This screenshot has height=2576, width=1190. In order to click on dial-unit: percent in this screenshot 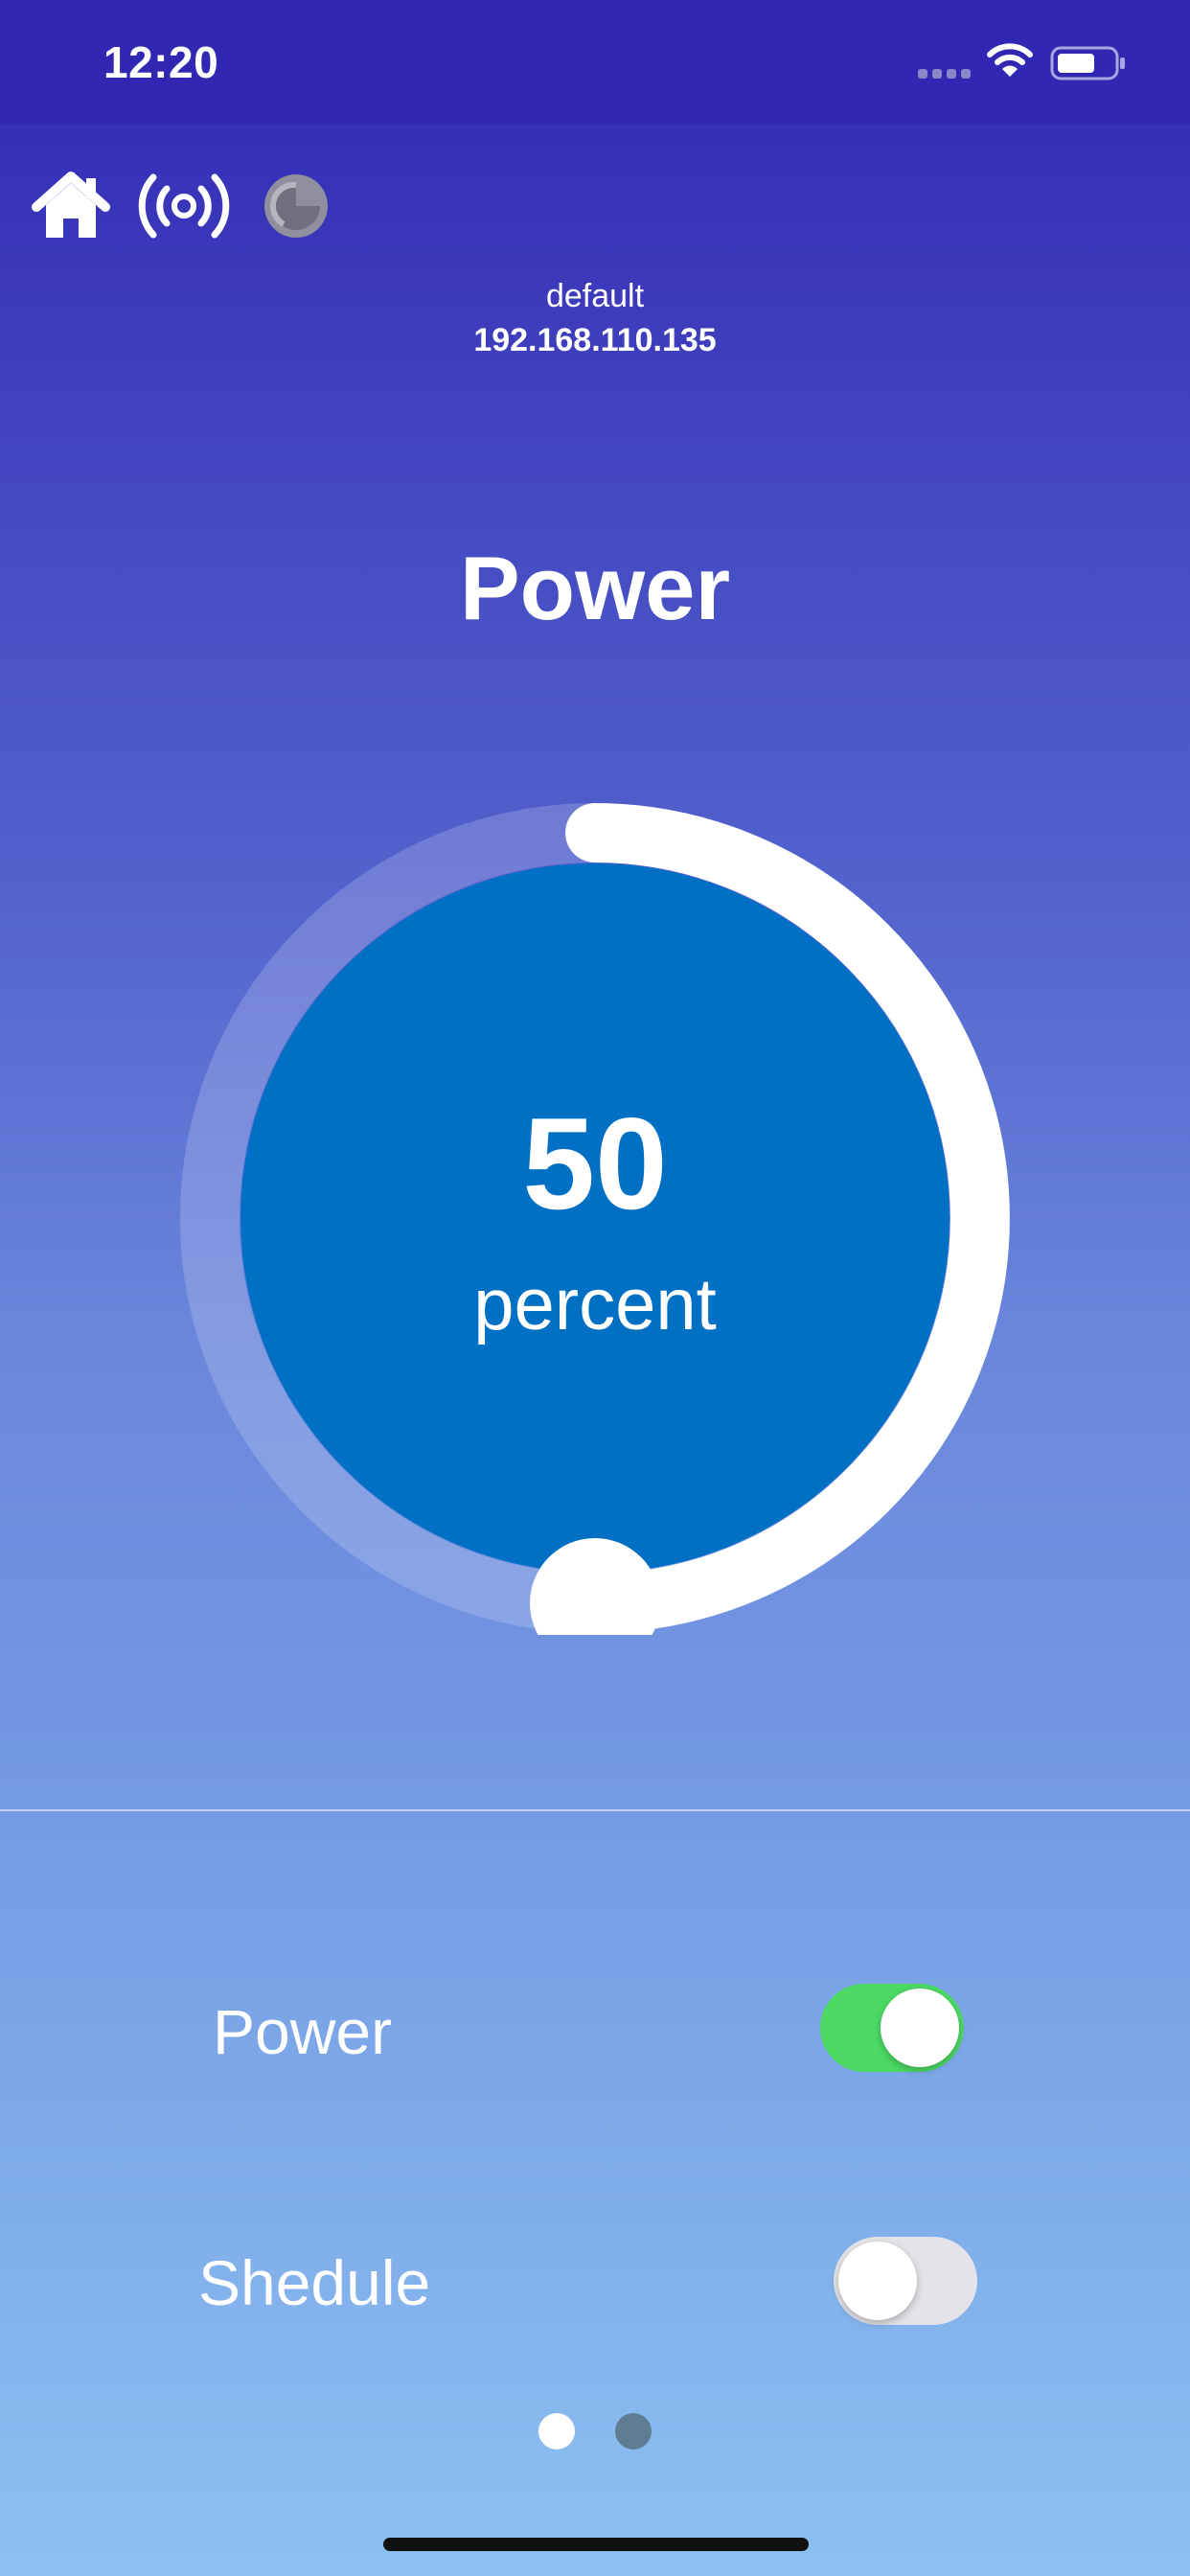, I will do `click(595, 1305)`.